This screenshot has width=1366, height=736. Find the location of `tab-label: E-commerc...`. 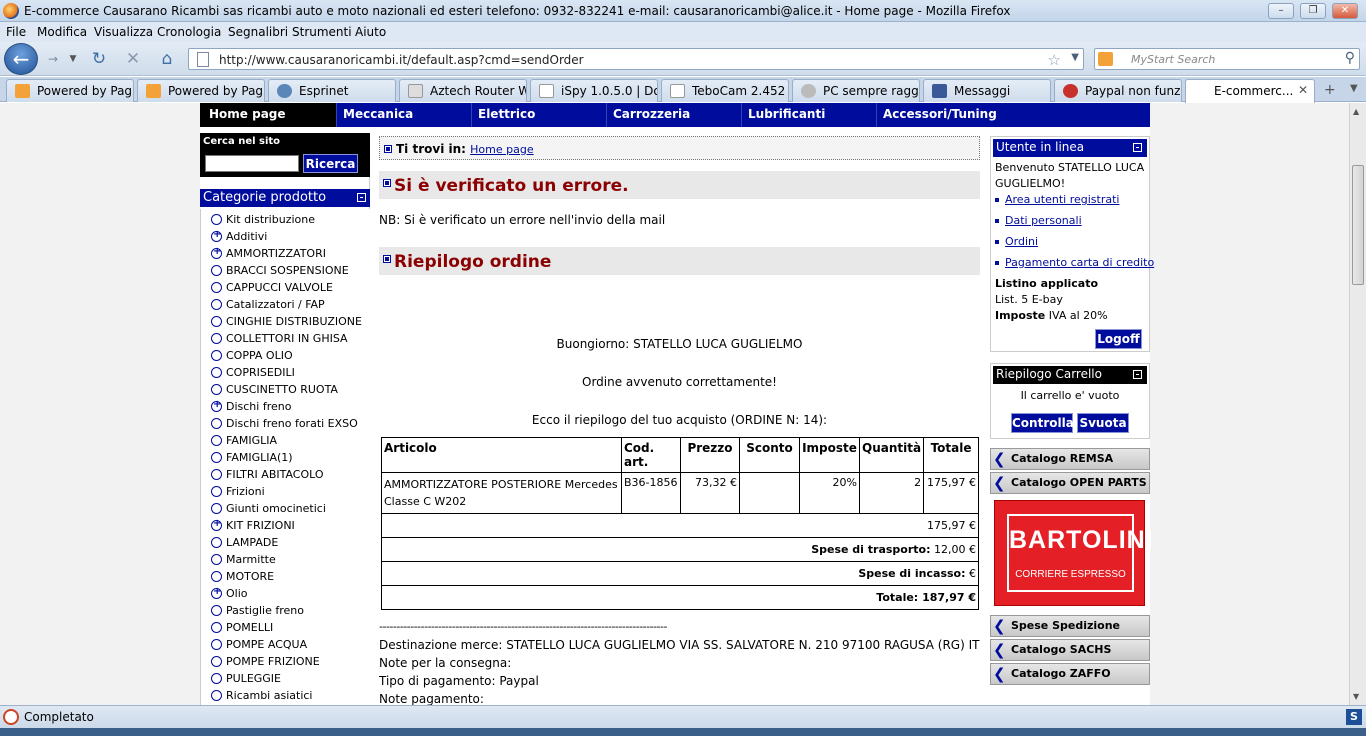

tab-label: E-commerc... is located at coordinates (1254, 91).